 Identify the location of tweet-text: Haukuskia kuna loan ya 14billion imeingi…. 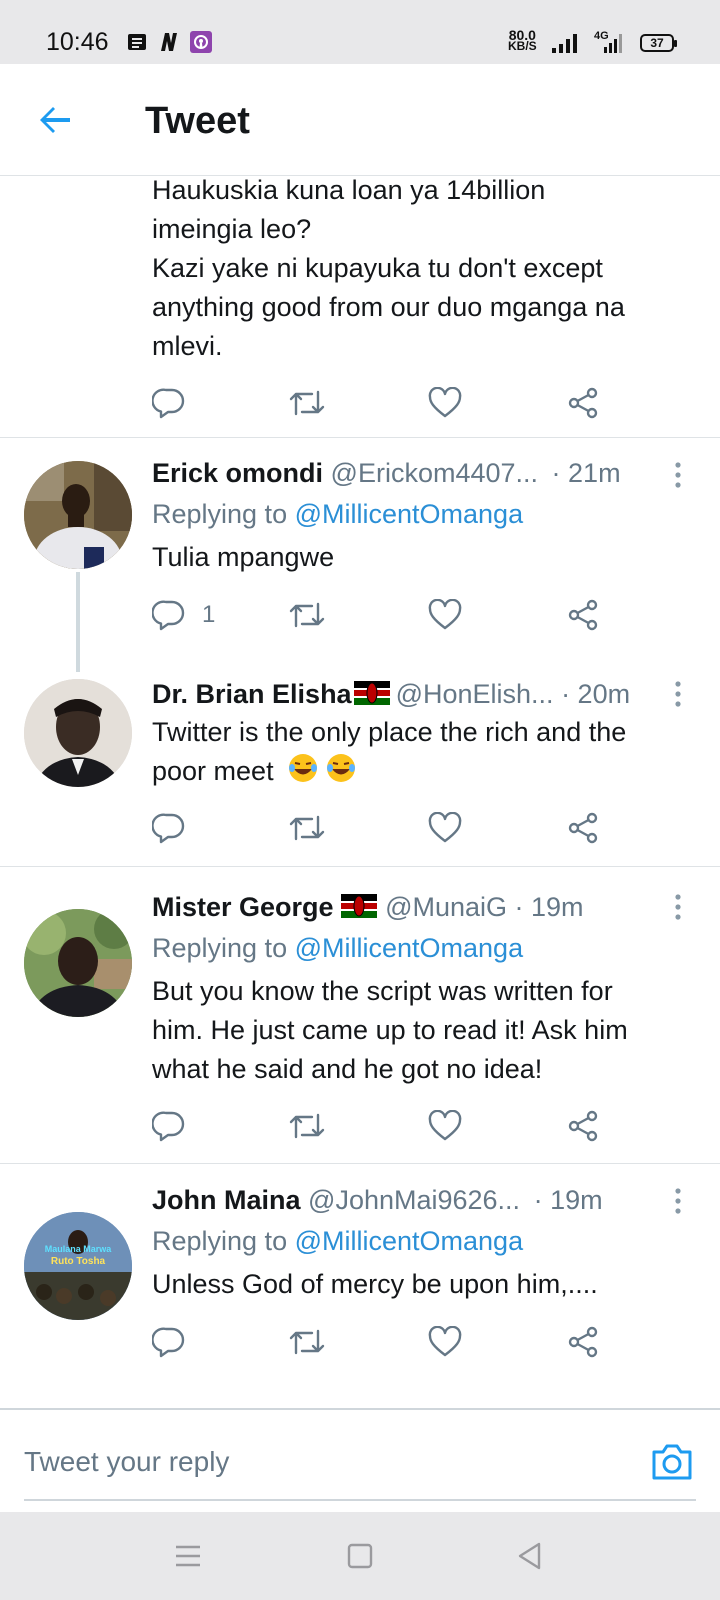
(422, 268).